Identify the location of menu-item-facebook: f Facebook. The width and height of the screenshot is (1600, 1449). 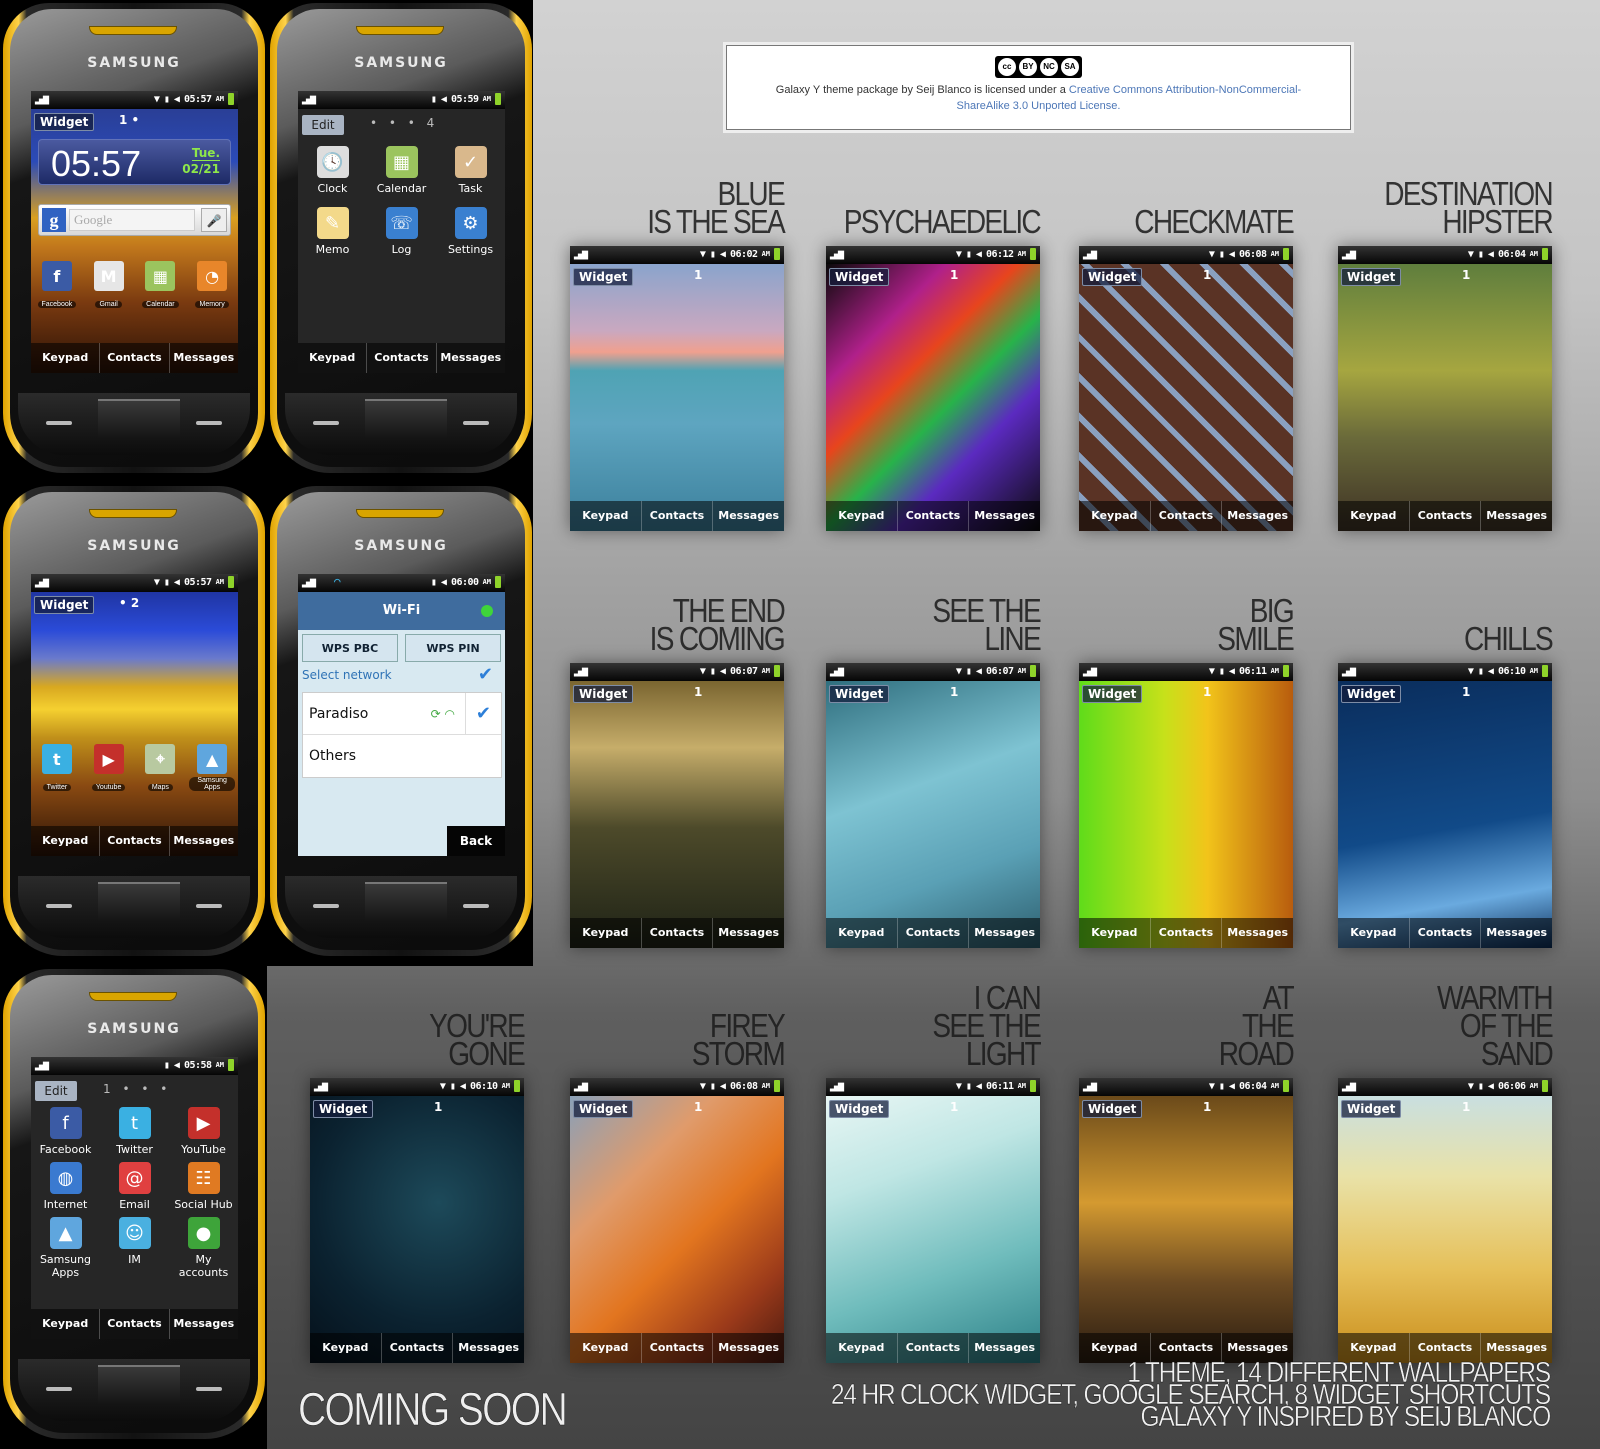
(65, 1131).